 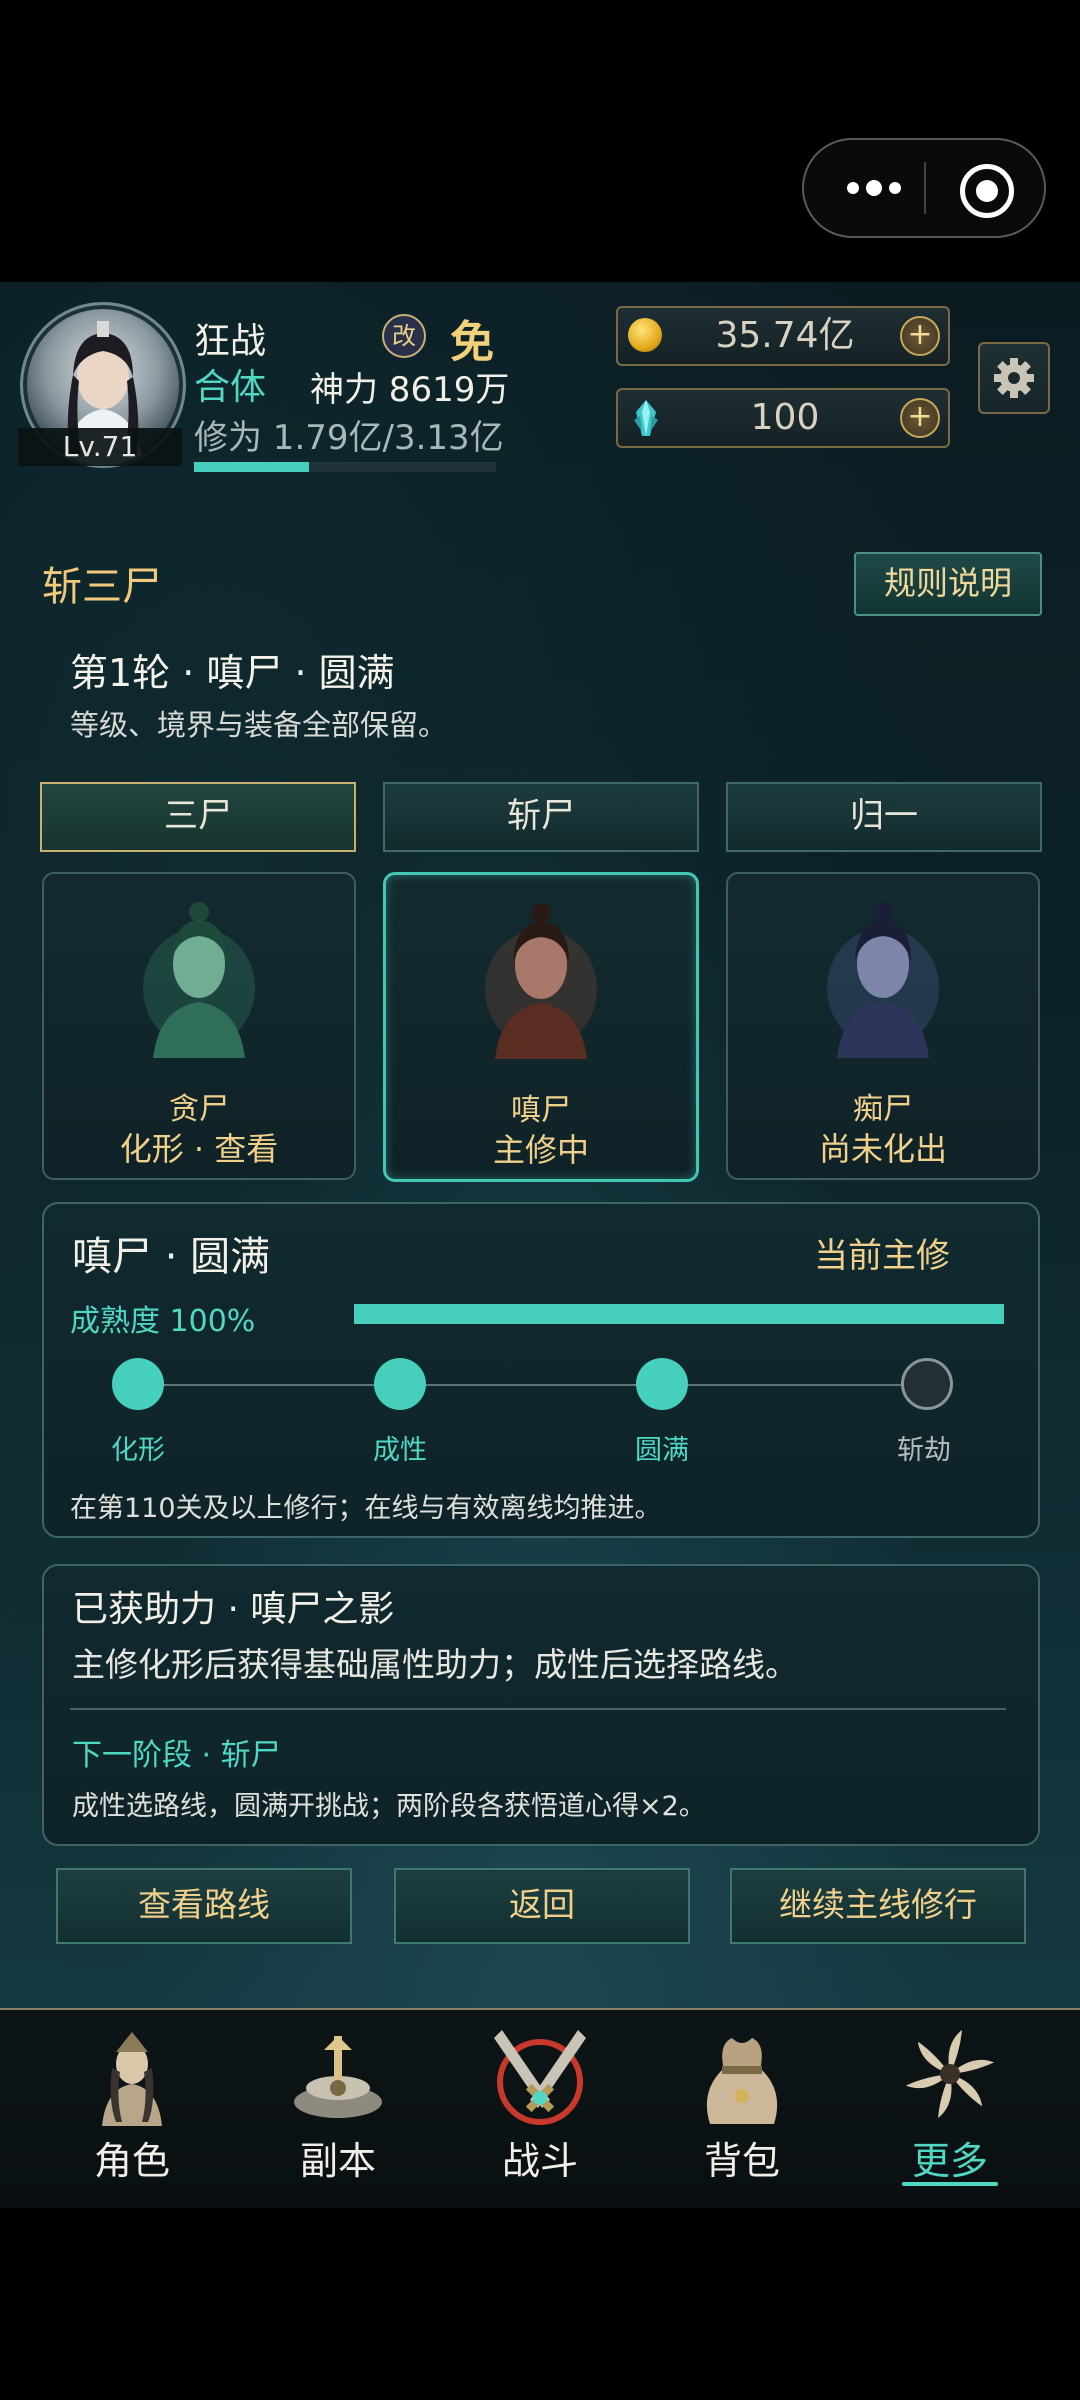 What do you see at coordinates (163, 1321) in the screenshot?
I see `maturity-label: 成熟度 100%` at bounding box center [163, 1321].